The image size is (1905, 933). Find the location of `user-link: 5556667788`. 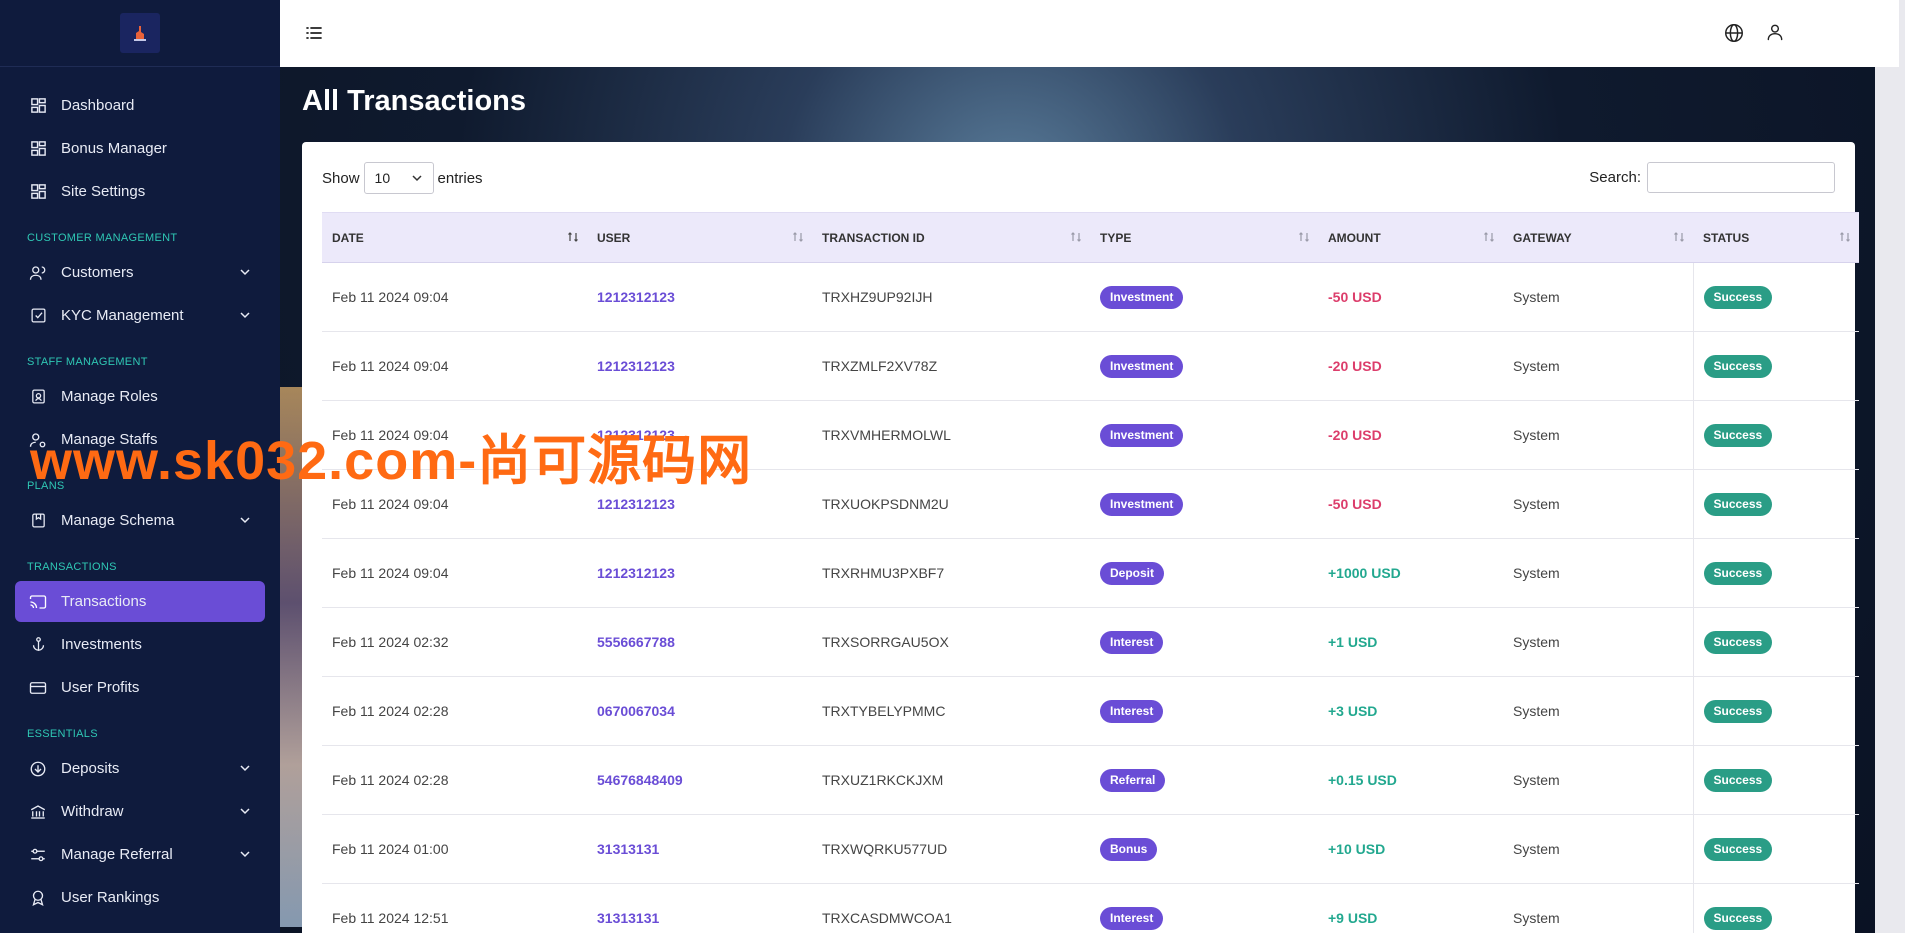

user-link: 5556667788 is located at coordinates (699, 642).